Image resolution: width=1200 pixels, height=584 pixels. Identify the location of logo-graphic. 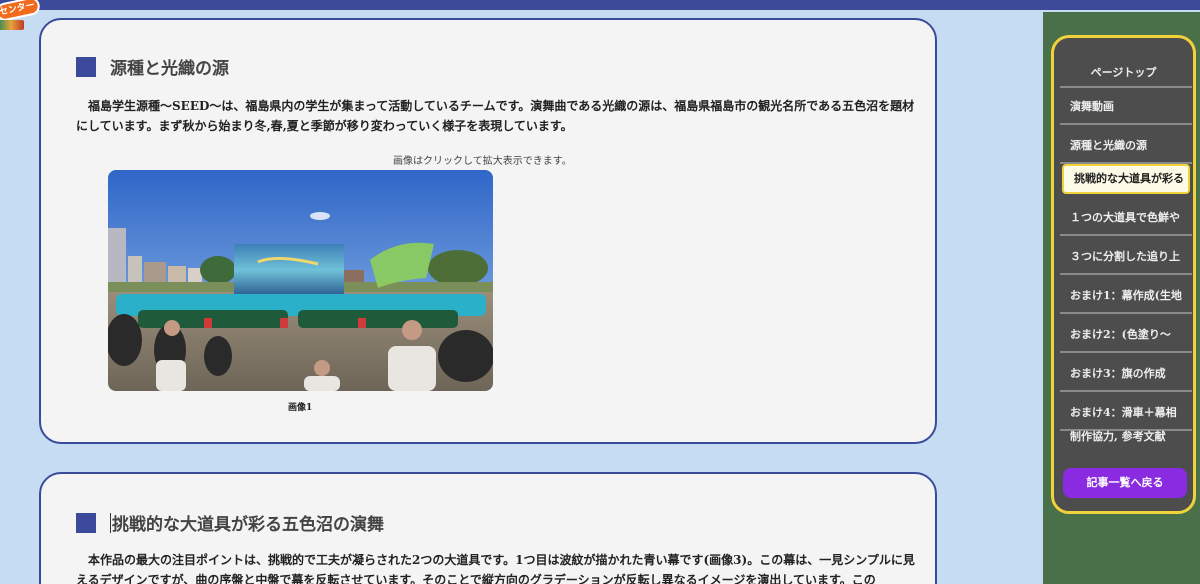
(12, 25).